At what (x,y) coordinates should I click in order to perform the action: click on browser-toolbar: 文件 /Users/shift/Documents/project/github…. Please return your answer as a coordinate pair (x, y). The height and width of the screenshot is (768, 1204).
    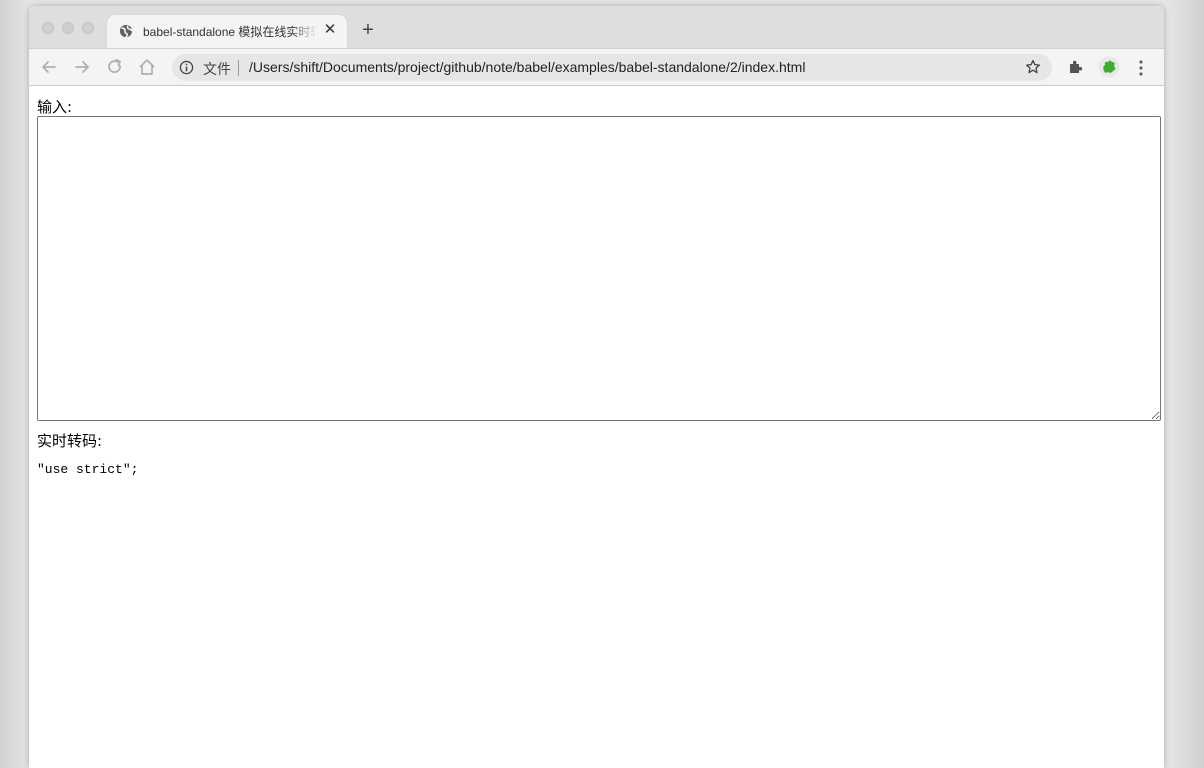
    Looking at the image, I should click on (596, 67).